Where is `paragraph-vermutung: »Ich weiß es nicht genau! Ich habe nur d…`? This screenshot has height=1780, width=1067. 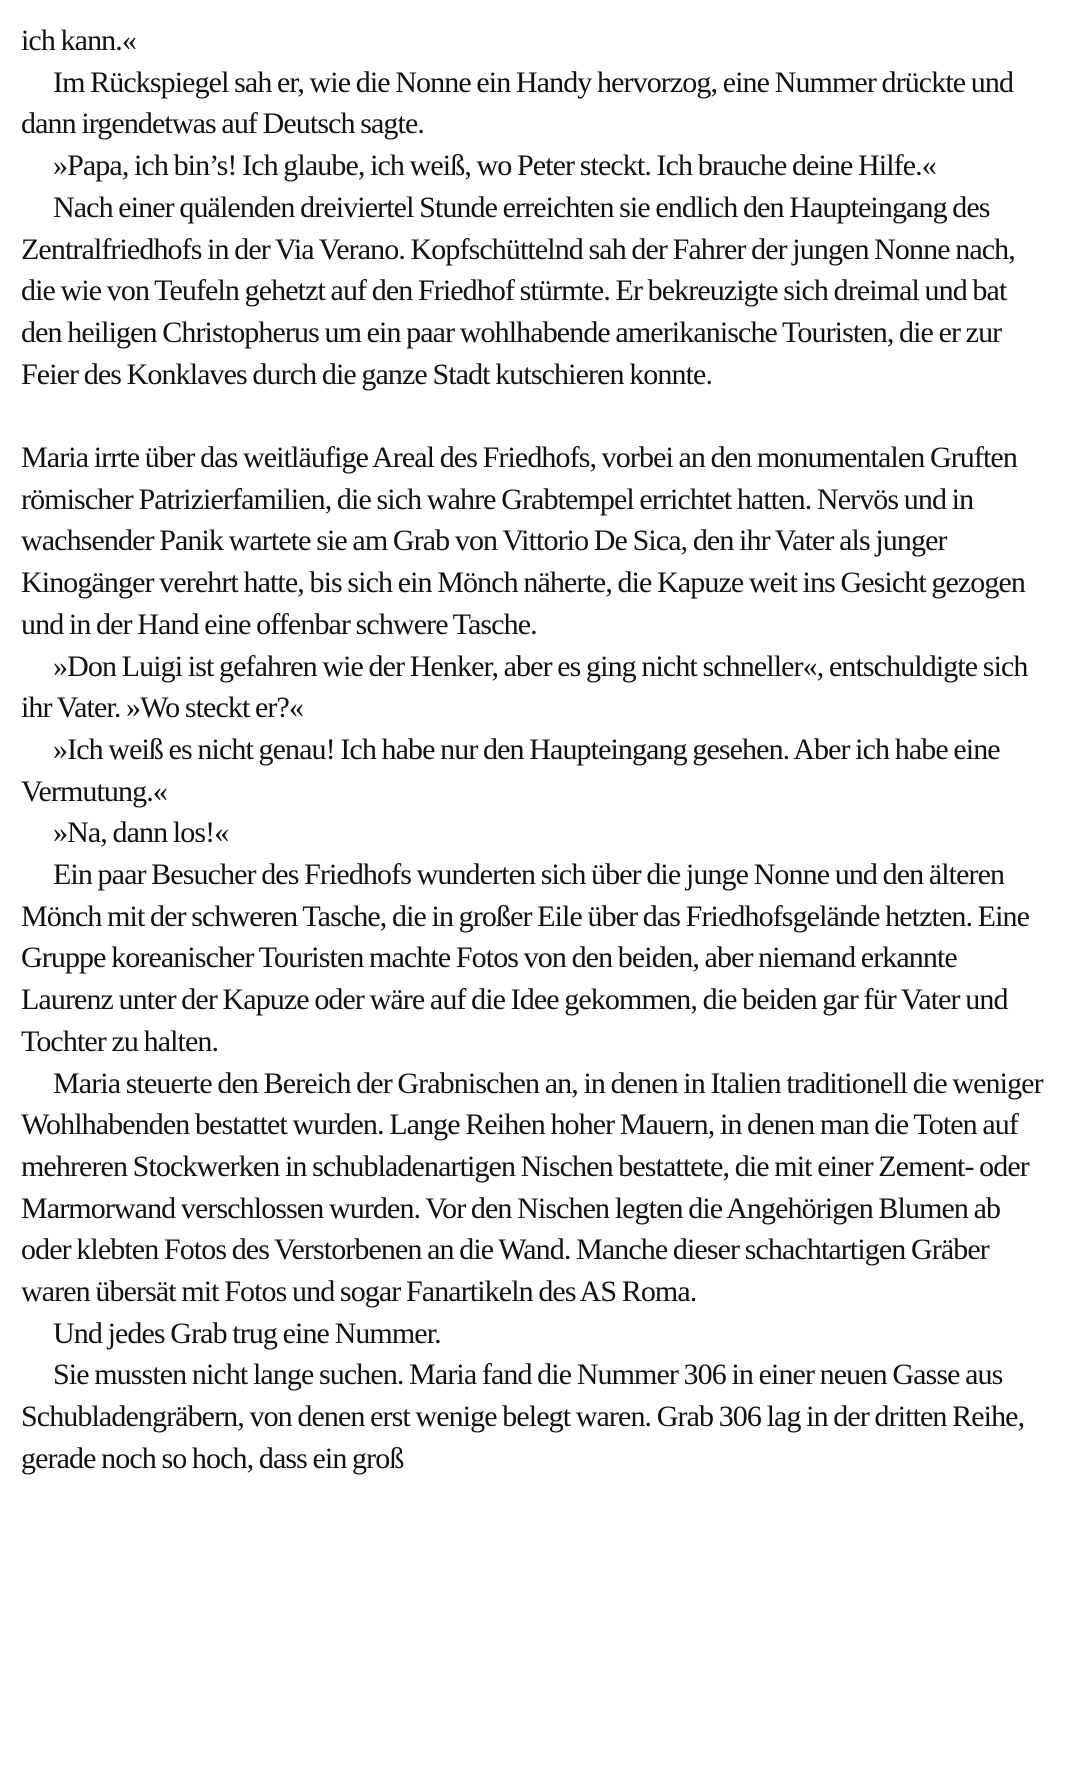
paragraph-vermutung: »Ich weiß es nicht genau! Ich habe nur d… is located at coordinates (511, 770).